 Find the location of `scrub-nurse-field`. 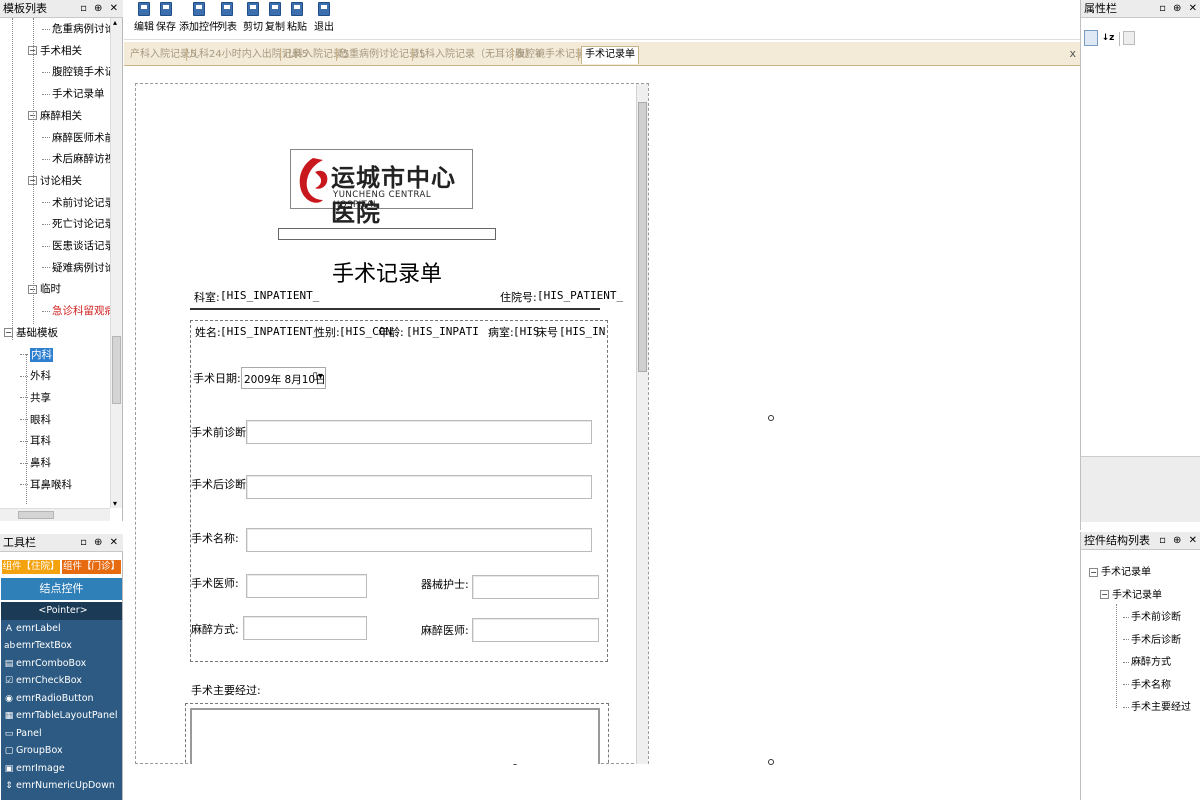

scrub-nurse-field is located at coordinates (535, 587).